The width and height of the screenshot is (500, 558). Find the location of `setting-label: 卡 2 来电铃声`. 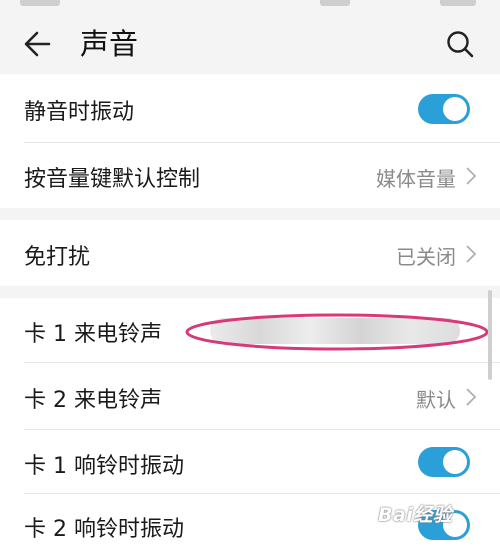

setting-label: 卡 2 来电铃声 is located at coordinates (93, 400).